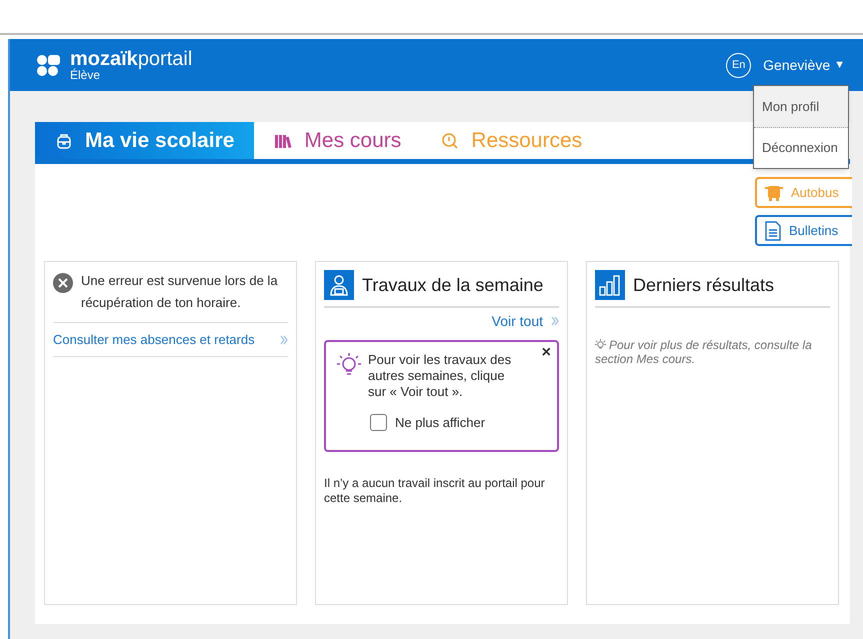 The image size is (863, 639). What do you see at coordinates (610, 285) in the screenshot?
I see `bar-chart-icon` at bounding box center [610, 285].